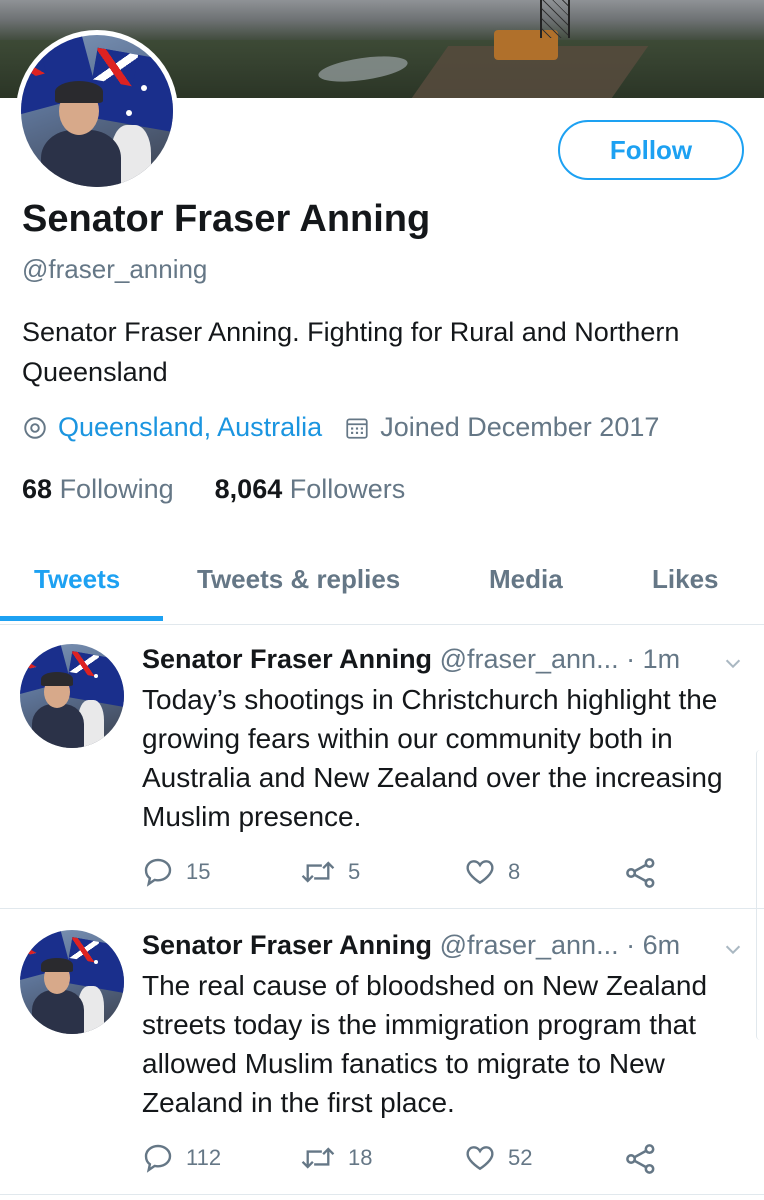 The height and width of the screenshot is (1200, 764). What do you see at coordinates (77, 579) in the screenshot?
I see `tab-tweets: Tweets` at bounding box center [77, 579].